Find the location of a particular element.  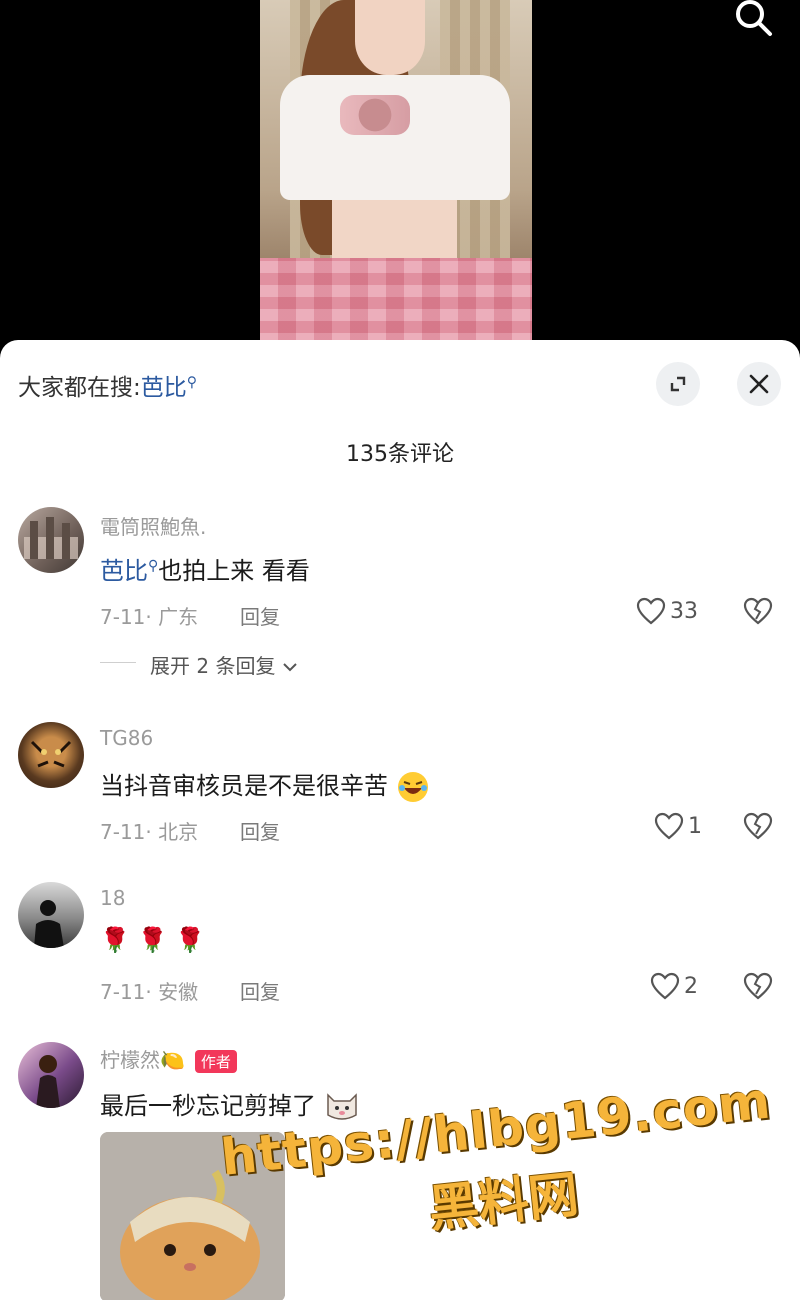

avatar-image is located at coordinates (51, 538).